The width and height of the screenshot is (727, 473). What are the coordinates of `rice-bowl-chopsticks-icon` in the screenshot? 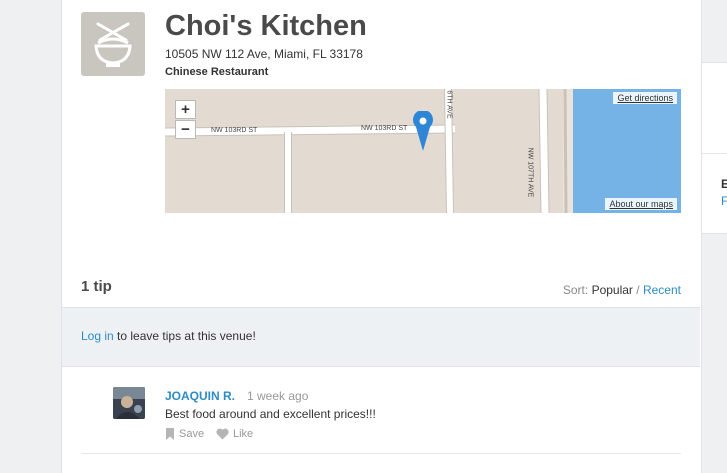 It's located at (113, 44).